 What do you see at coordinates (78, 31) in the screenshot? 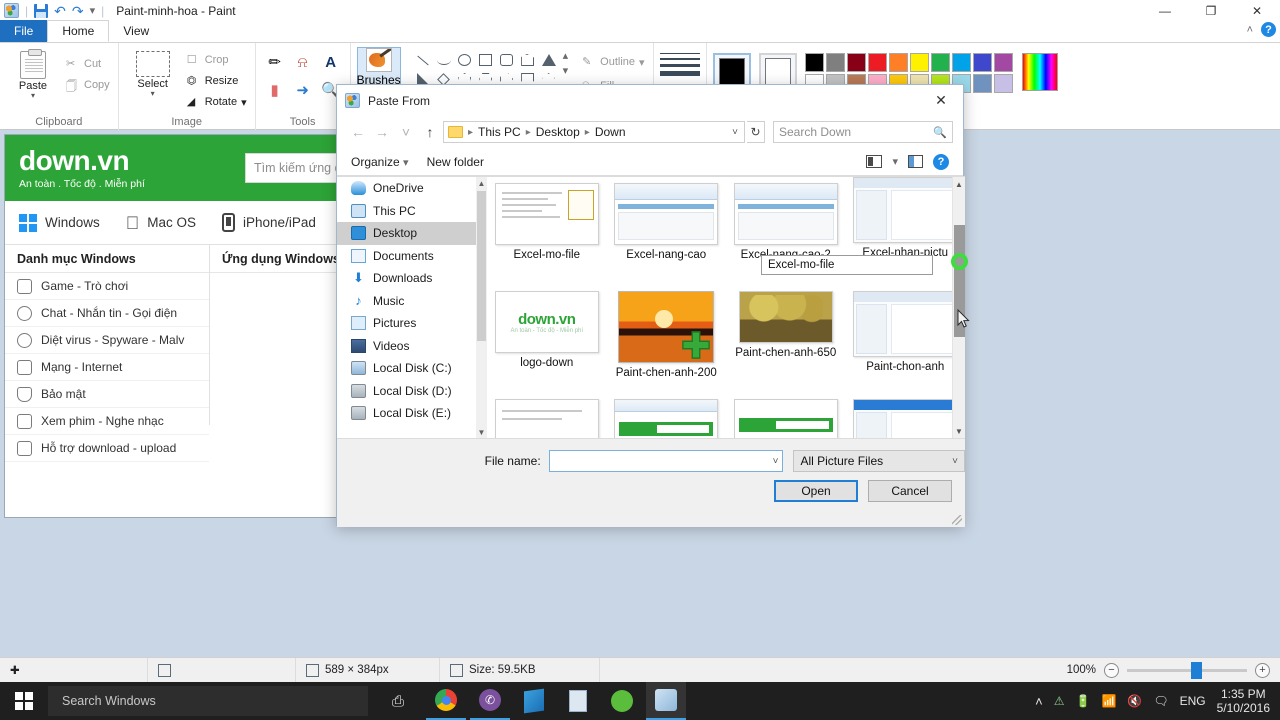
I see `tab-home: Home` at bounding box center [78, 31].